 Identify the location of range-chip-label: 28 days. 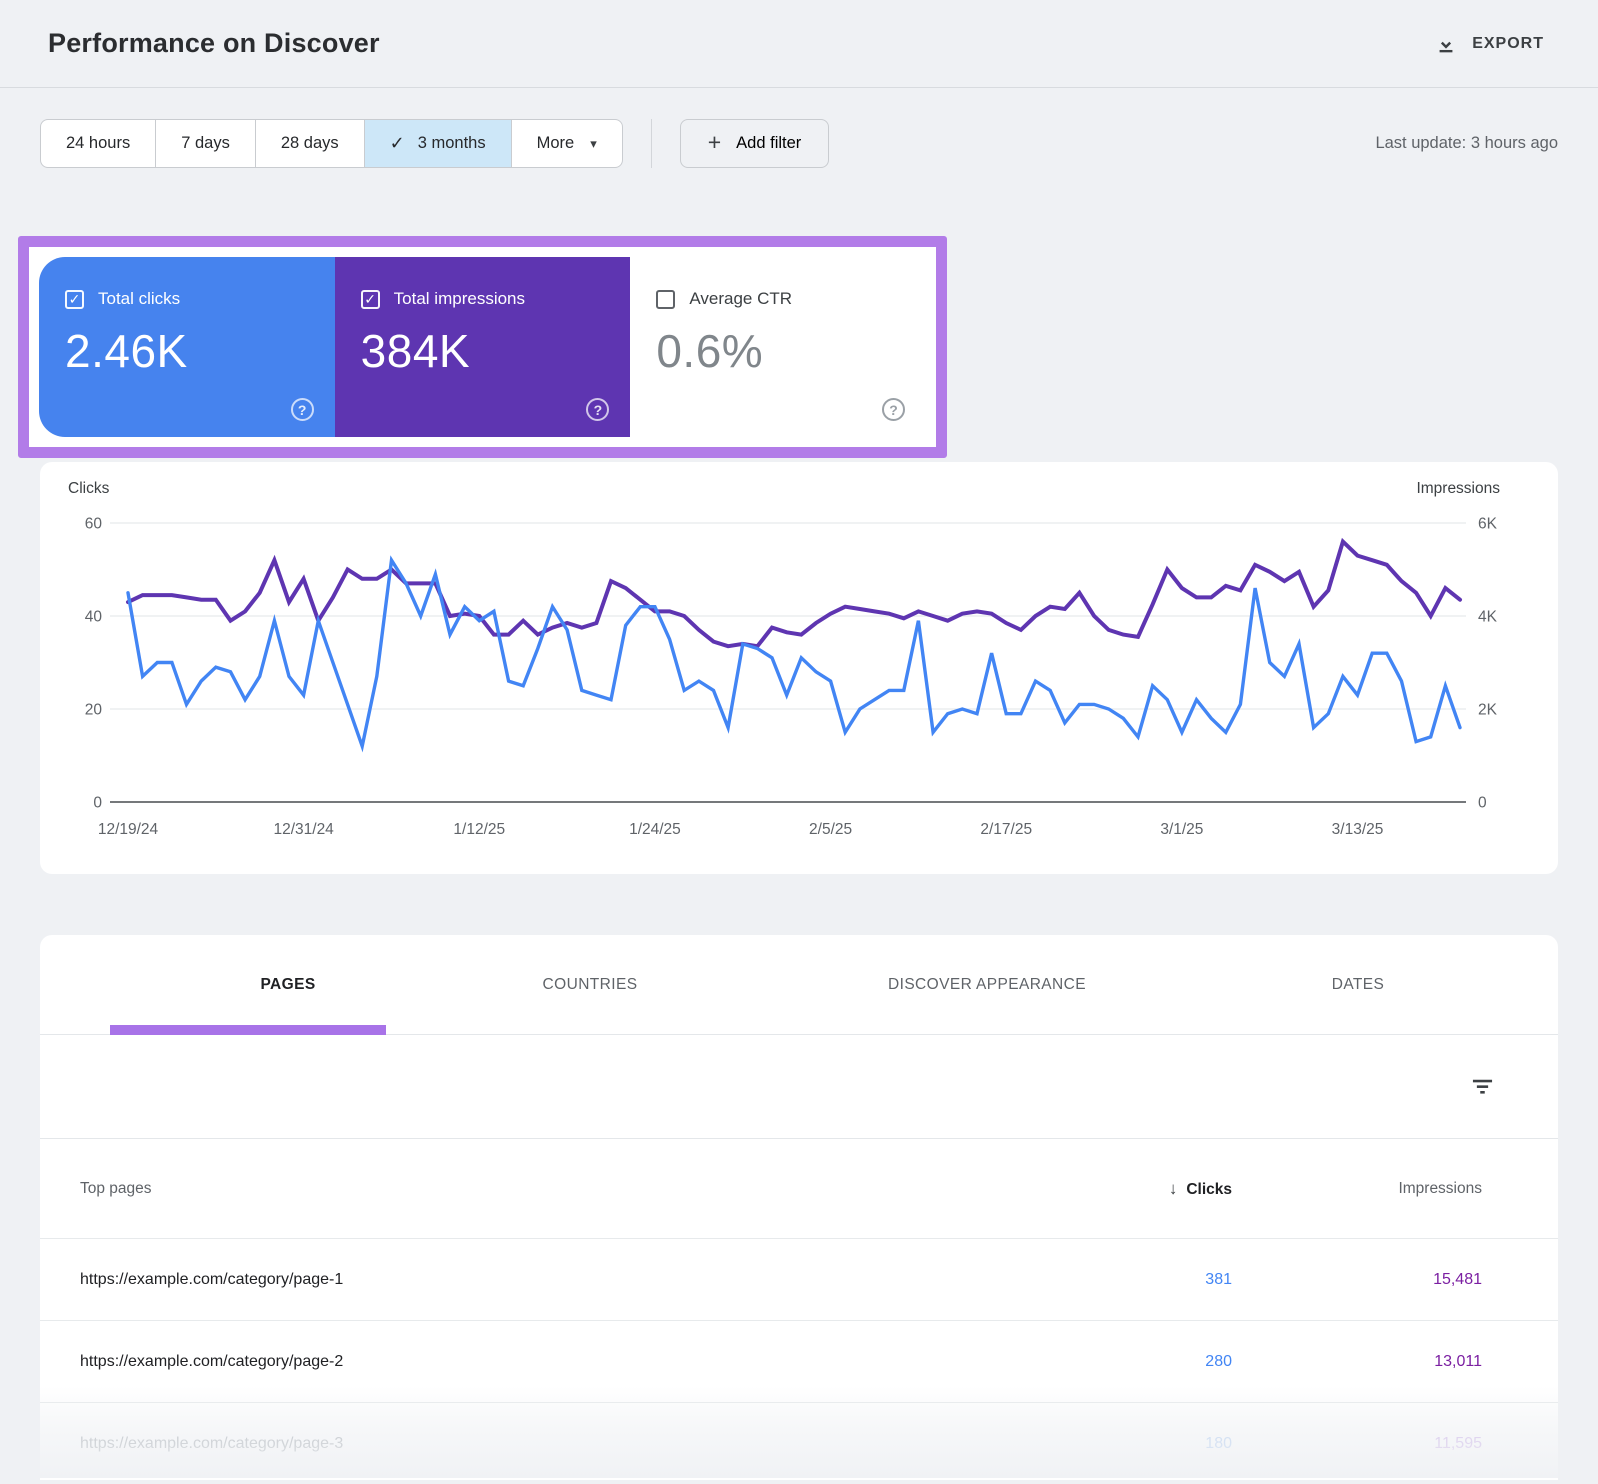
(309, 143).